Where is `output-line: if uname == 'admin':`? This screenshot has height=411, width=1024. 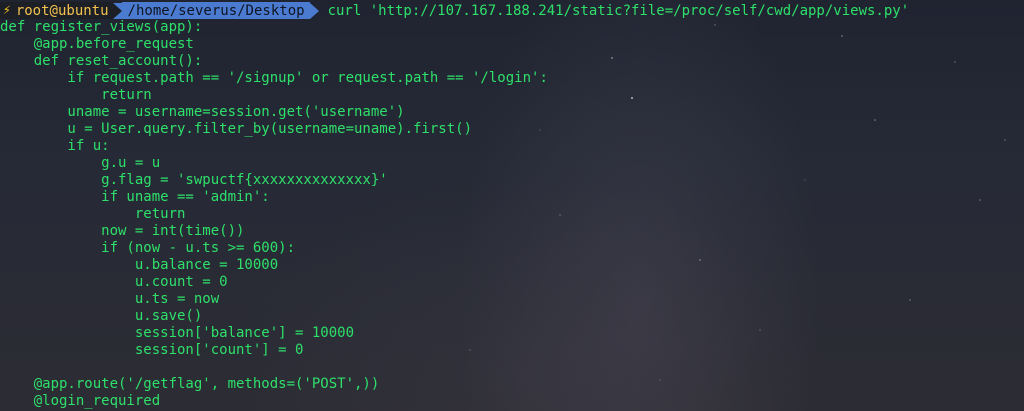
output-line: if uname == 'admin': is located at coordinates (135, 197).